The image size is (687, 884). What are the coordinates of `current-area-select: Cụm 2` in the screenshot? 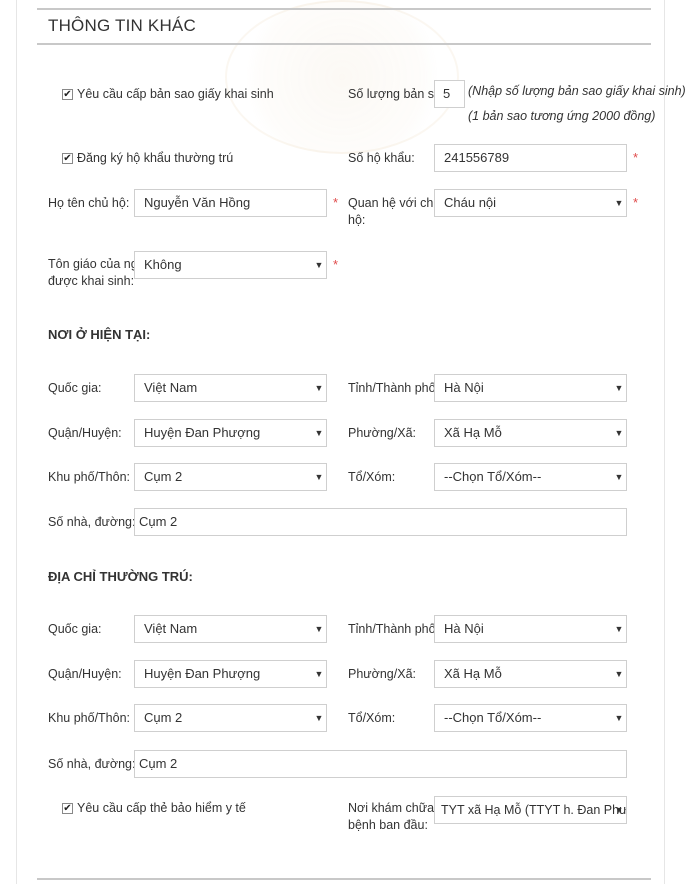 It's located at (230, 477).